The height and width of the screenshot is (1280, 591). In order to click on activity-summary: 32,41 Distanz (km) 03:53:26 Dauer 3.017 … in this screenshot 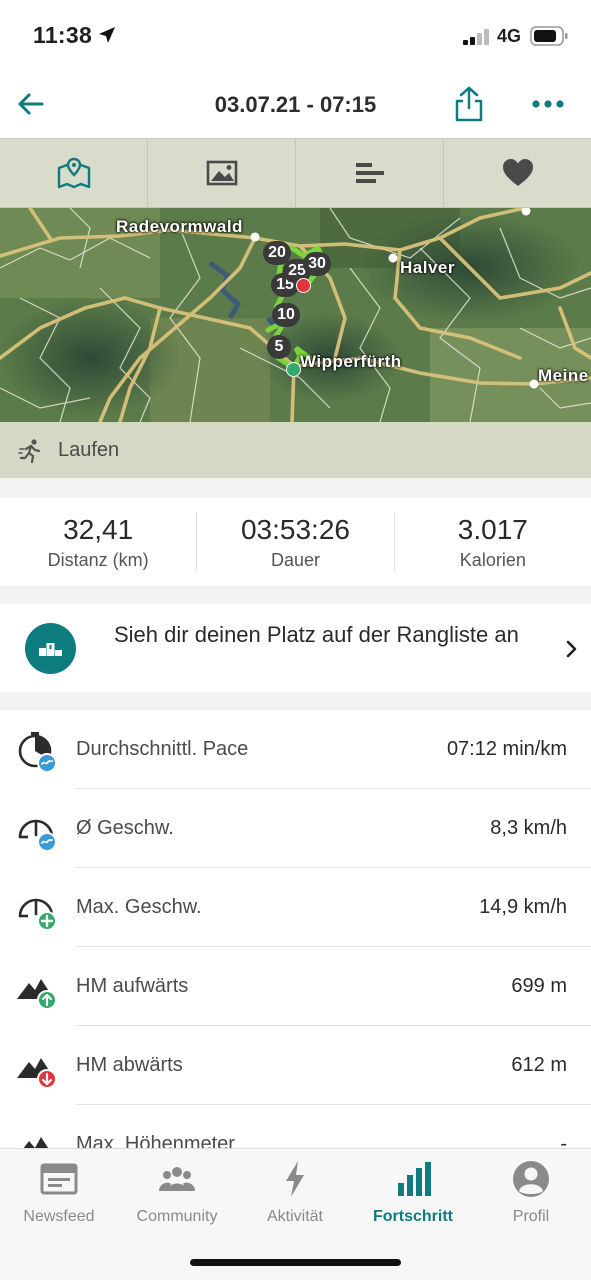, I will do `click(295, 542)`.